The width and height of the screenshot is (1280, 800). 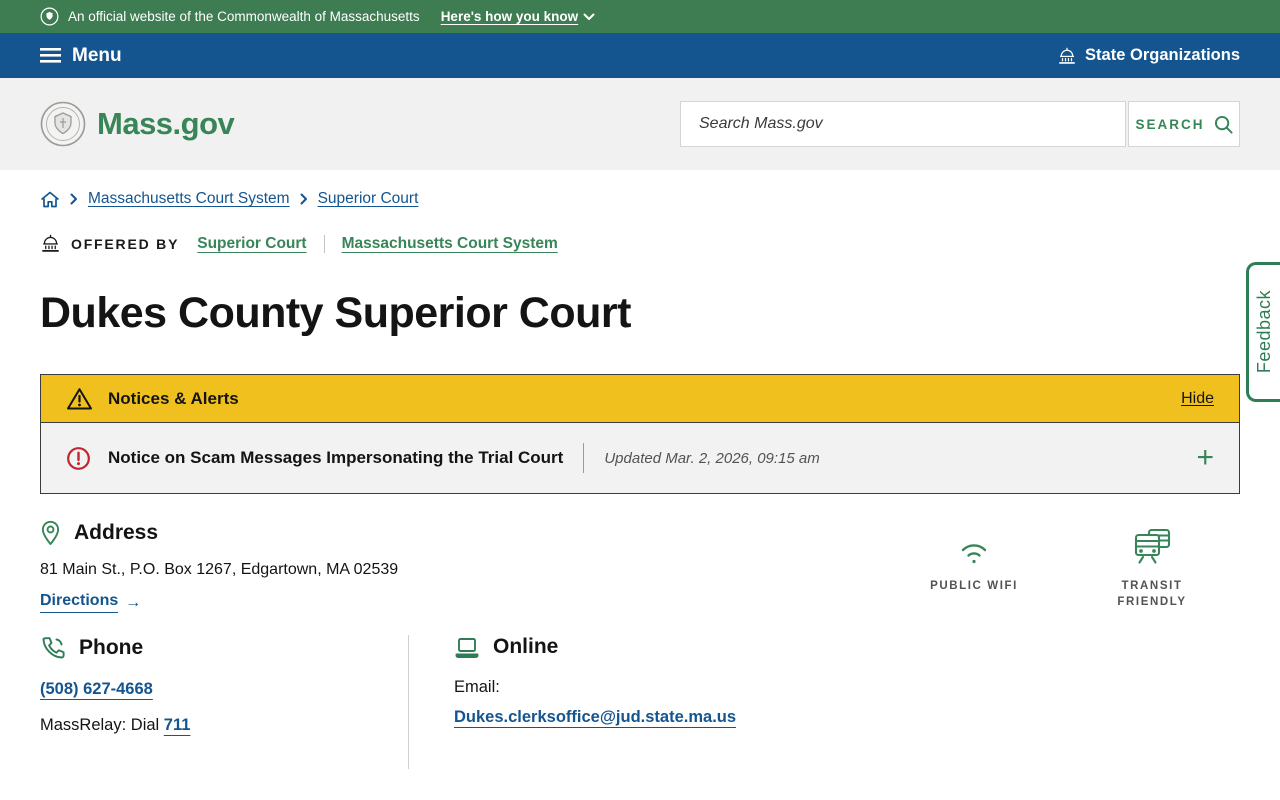 I want to click on main-nav-bar: Menu State Organizations, so click(x=640, y=55).